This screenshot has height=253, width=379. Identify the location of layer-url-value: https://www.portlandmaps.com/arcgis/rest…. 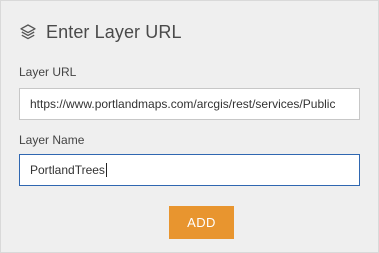
(183, 104).